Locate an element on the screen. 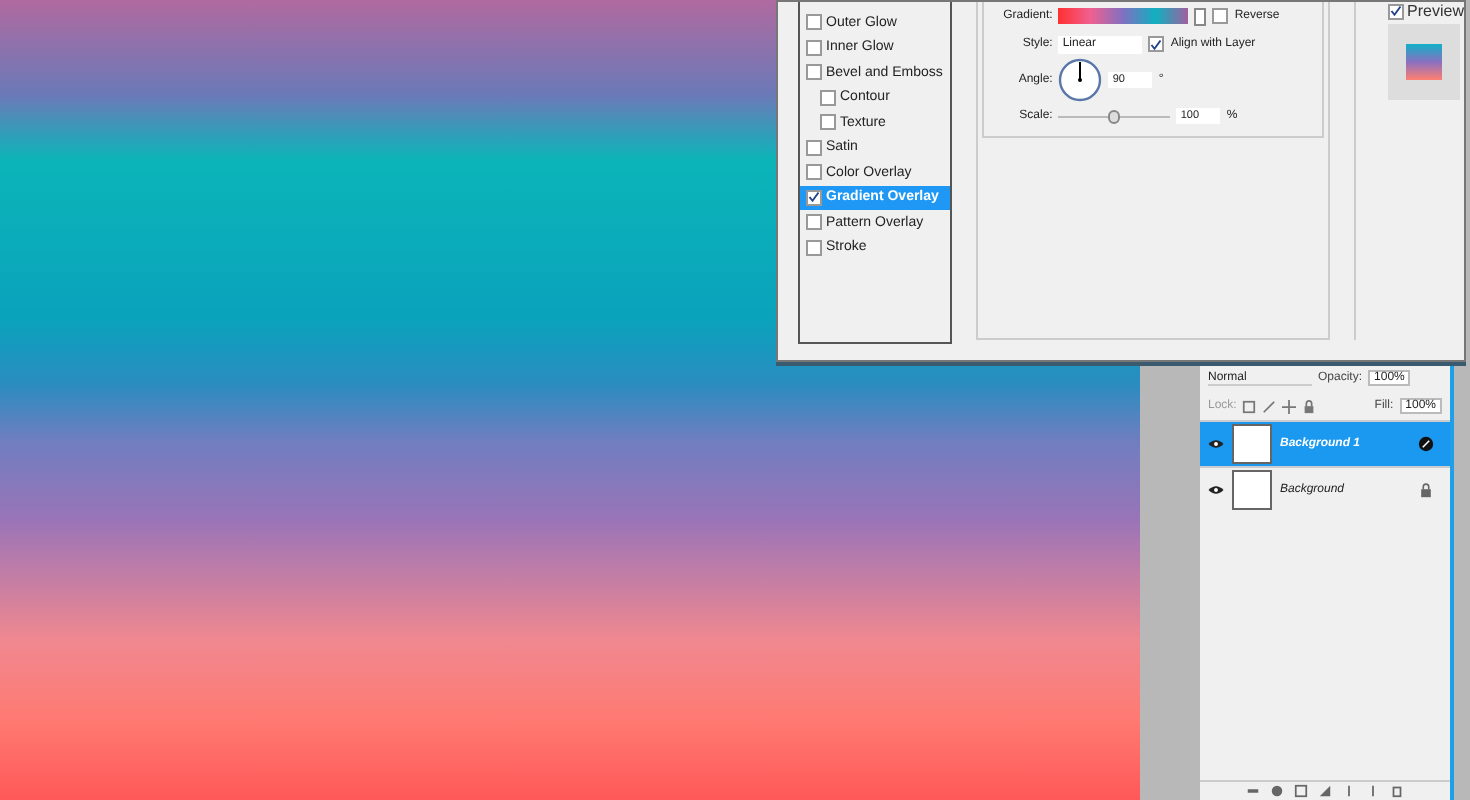 The image size is (1470, 800). gradient-swatch is located at coordinates (1423, 62).